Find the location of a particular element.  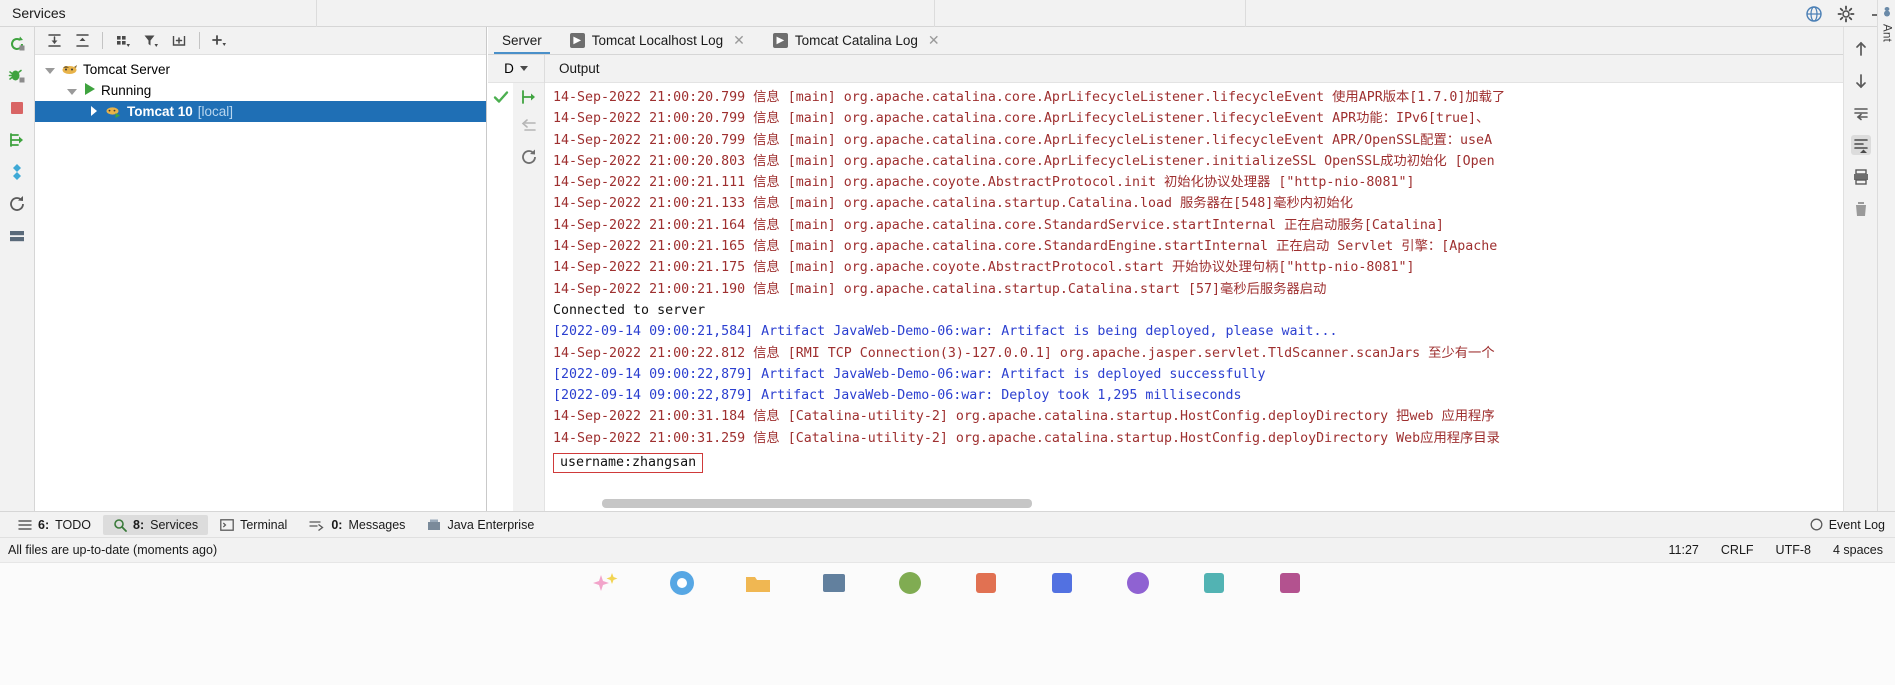

group-by-icon is located at coordinates (123, 41).